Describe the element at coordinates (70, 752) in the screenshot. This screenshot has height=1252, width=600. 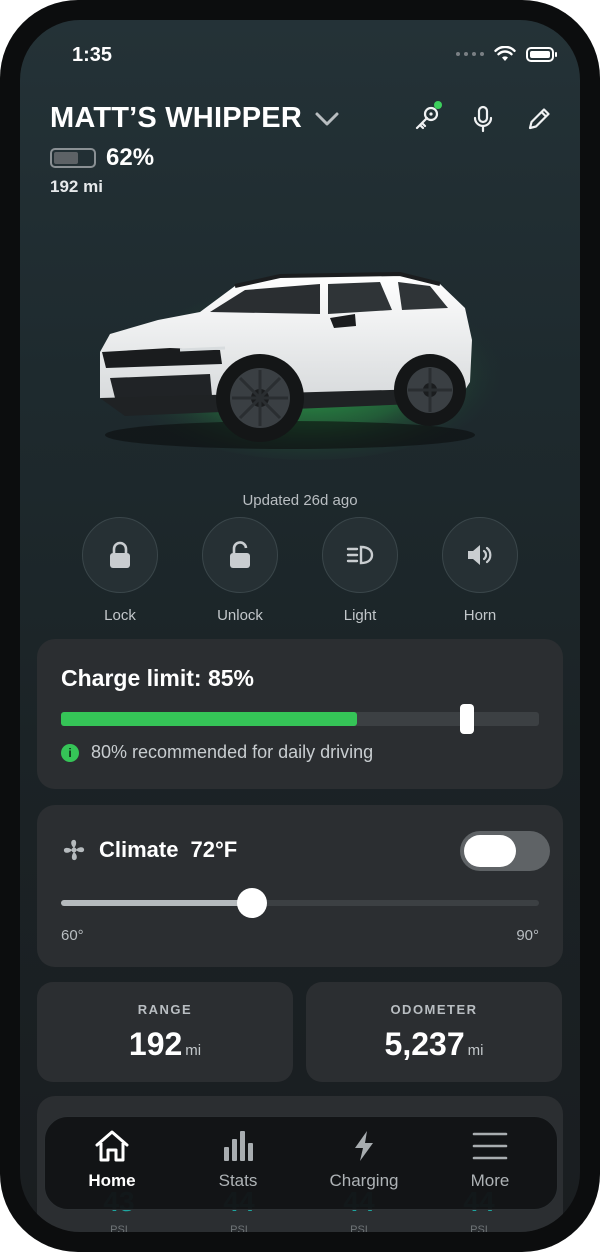
I see `info-icon: i` at that location.